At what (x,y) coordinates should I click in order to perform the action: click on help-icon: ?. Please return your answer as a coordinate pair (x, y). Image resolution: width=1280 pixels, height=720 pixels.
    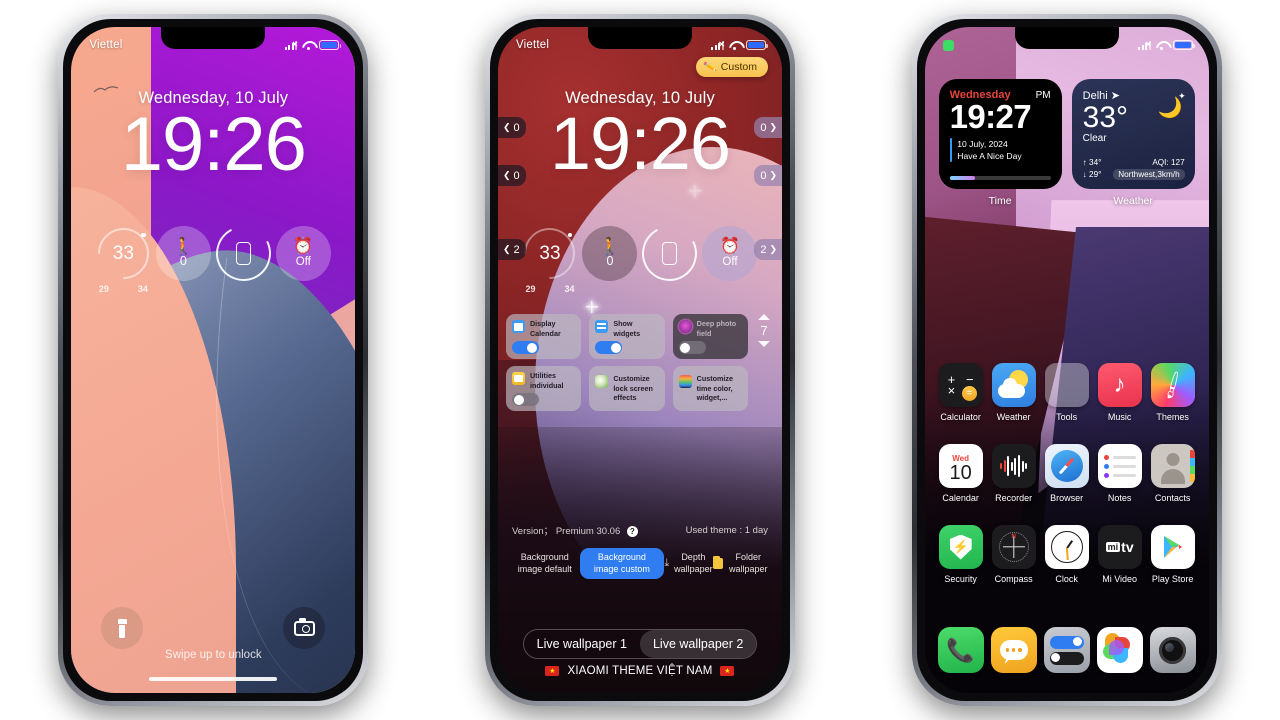
    Looking at the image, I should click on (632, 531).